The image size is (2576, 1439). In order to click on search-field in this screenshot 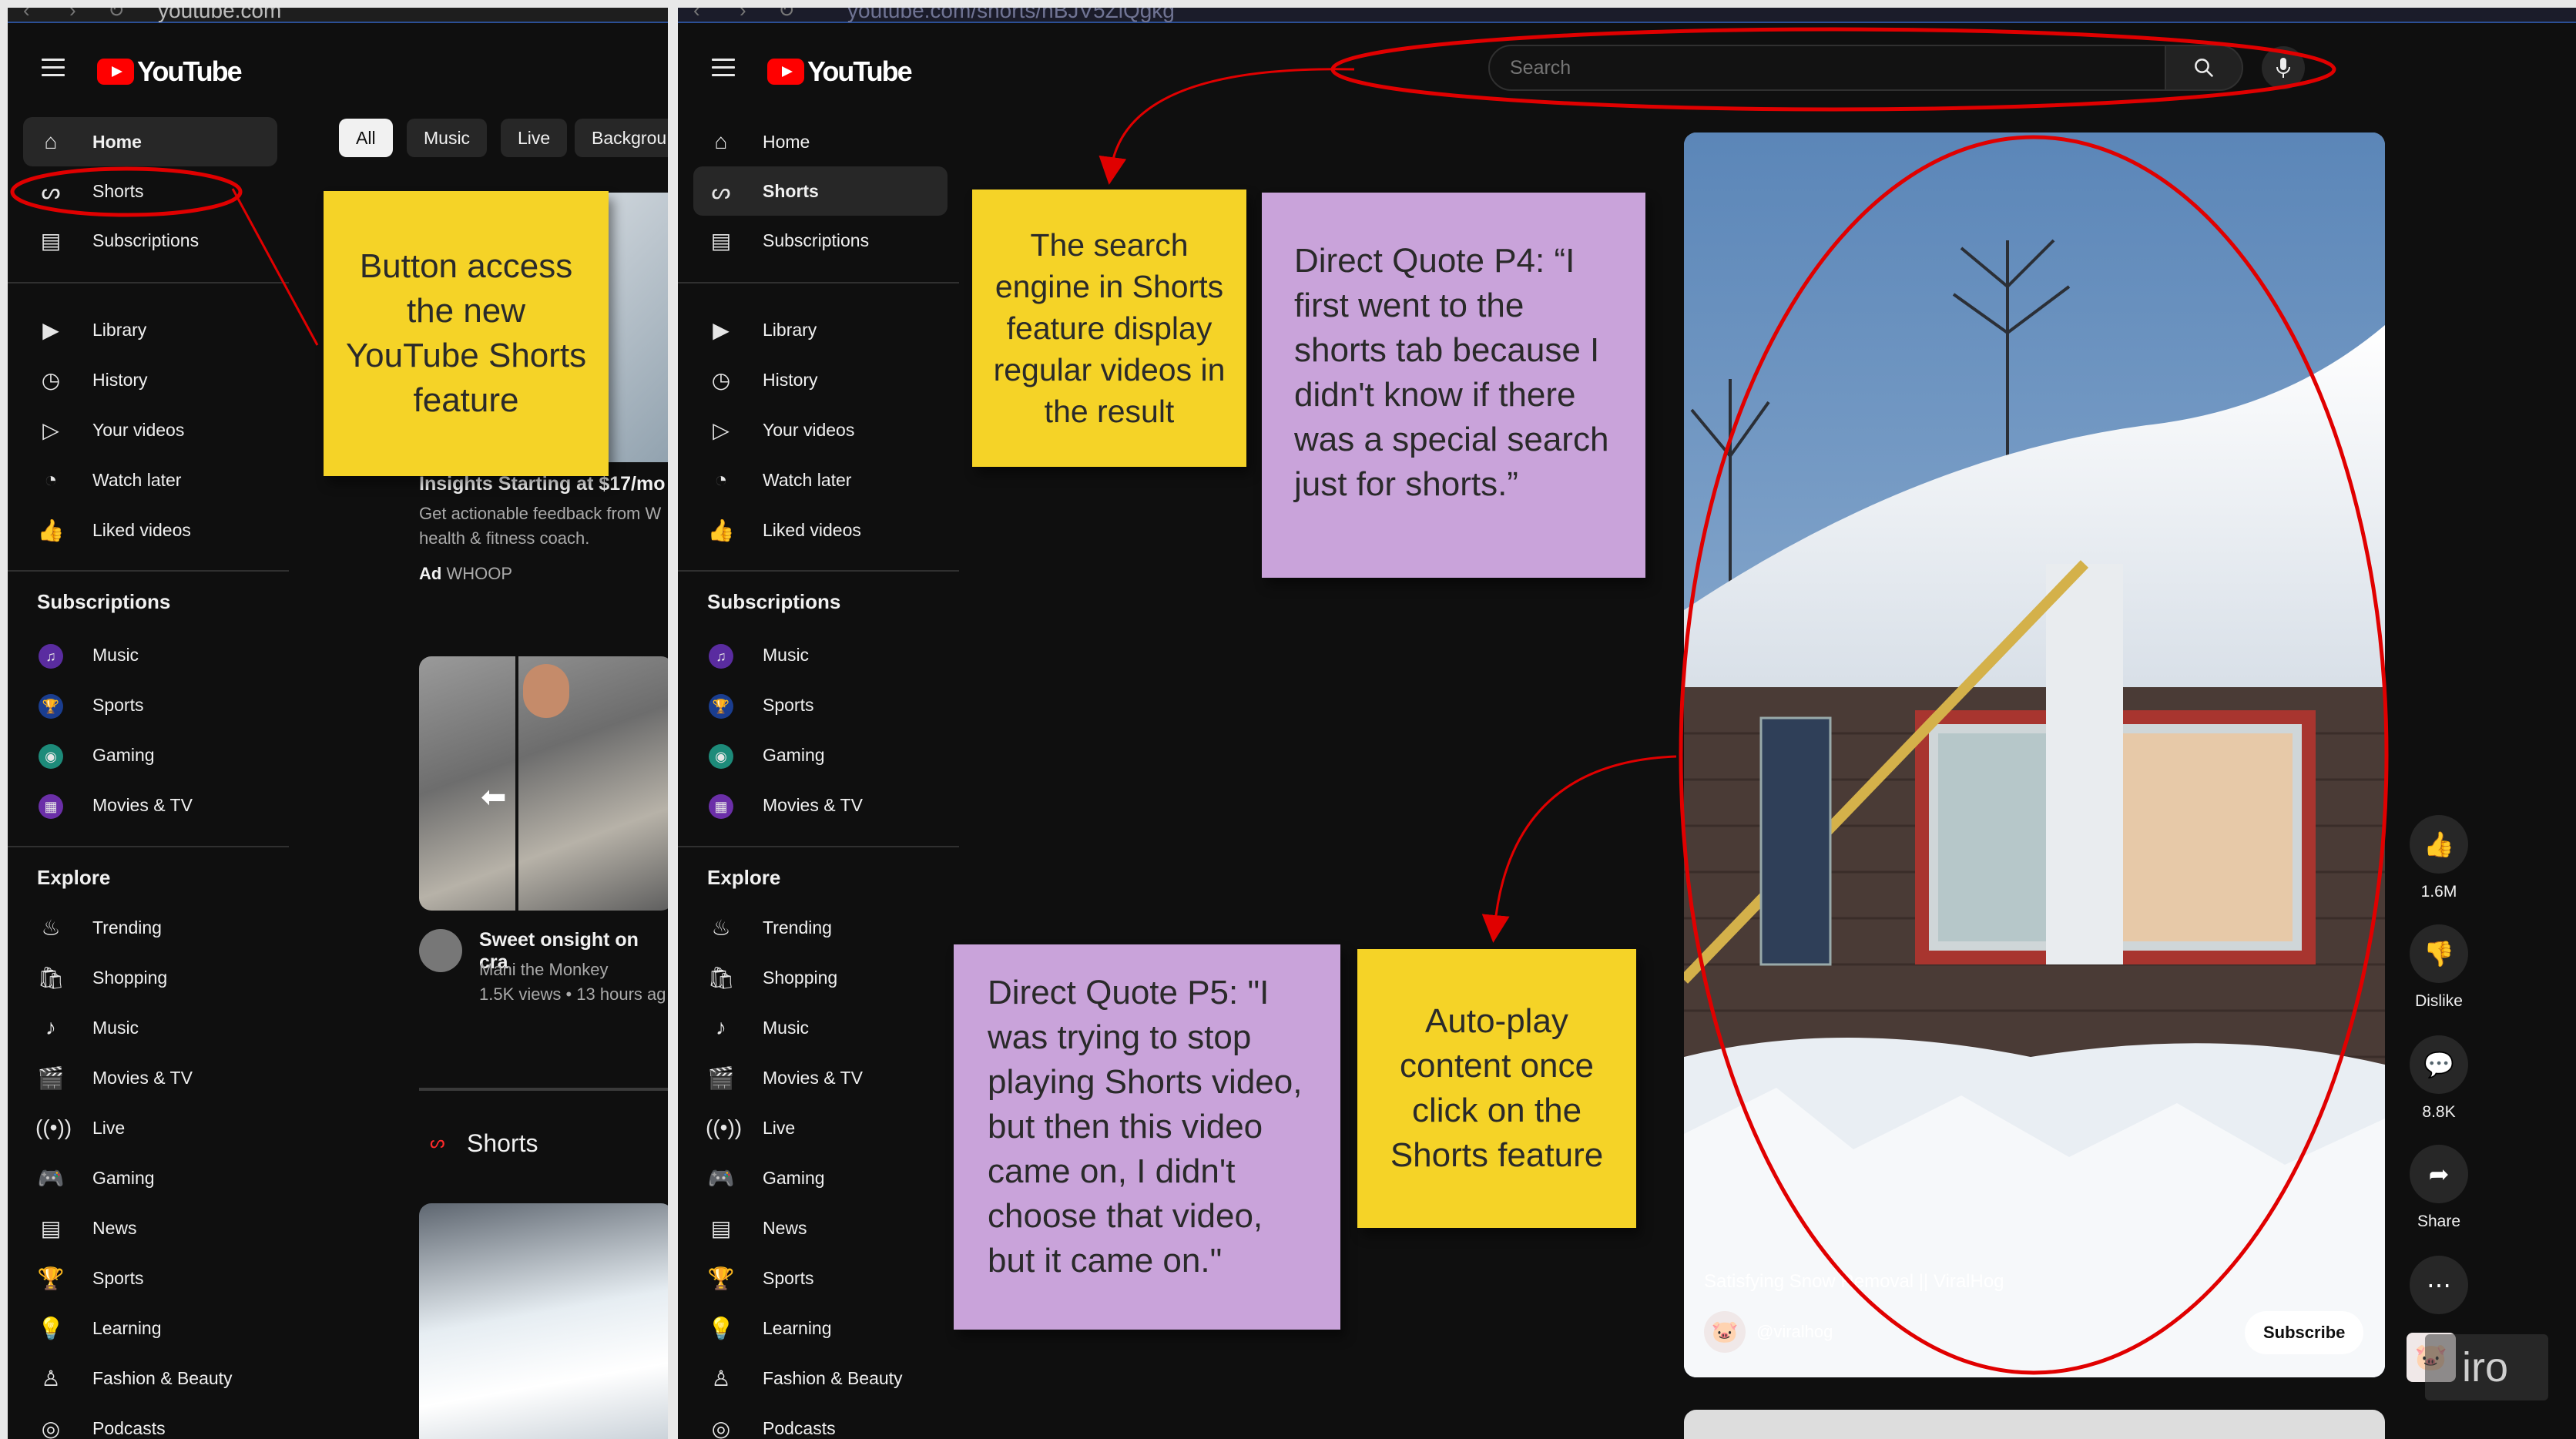, I will do `click(1827, 68)`.